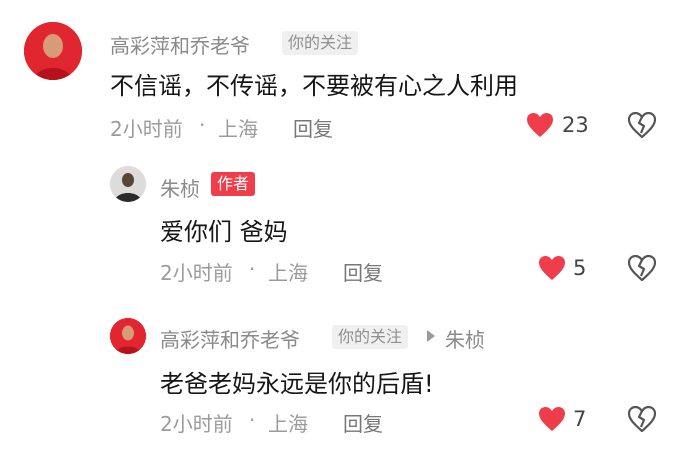 The height and width of the screenshot is (454, 690). Describe the element at coordinates (233, 184) in the screenshot. I see `author-badge: 作者` at that location.